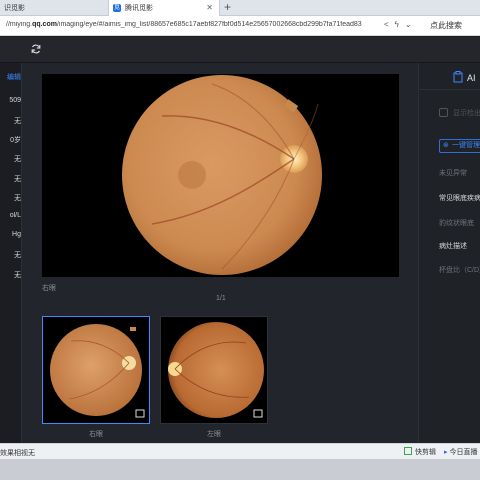 Image resolution: width=480 pixels, height=480 pixels. I want to click on lightning-icon: ϟ, so click(397, 24).